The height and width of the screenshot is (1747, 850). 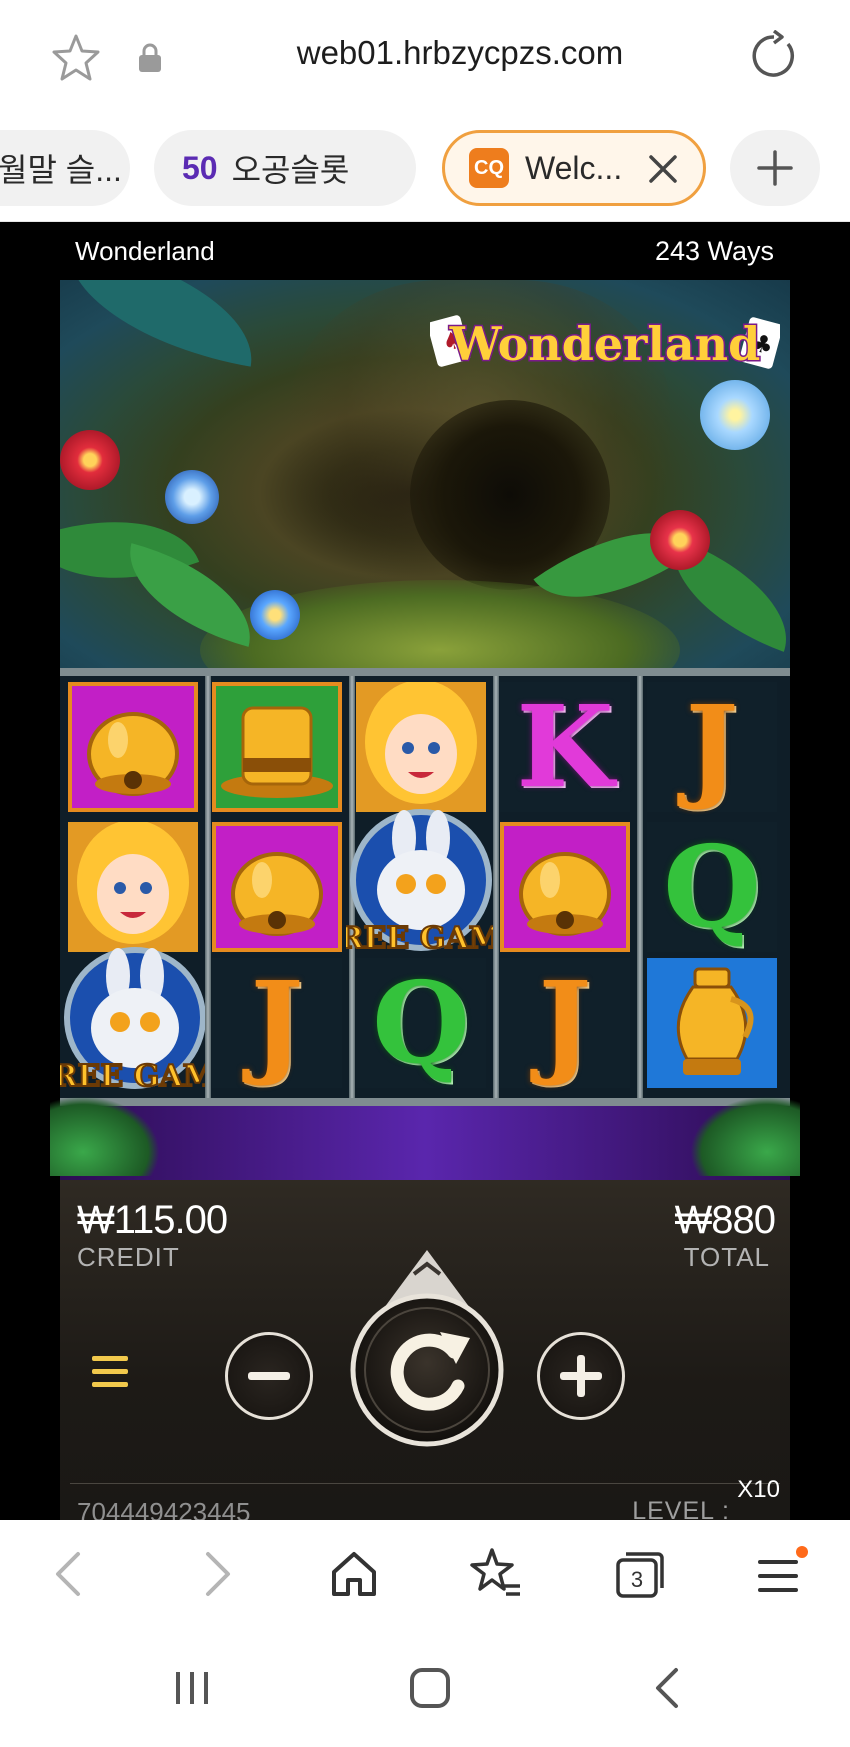 What do you see at coordinates (192, 497) in the screenshot?
I see `butterfly` at bounding box center [192, 497].